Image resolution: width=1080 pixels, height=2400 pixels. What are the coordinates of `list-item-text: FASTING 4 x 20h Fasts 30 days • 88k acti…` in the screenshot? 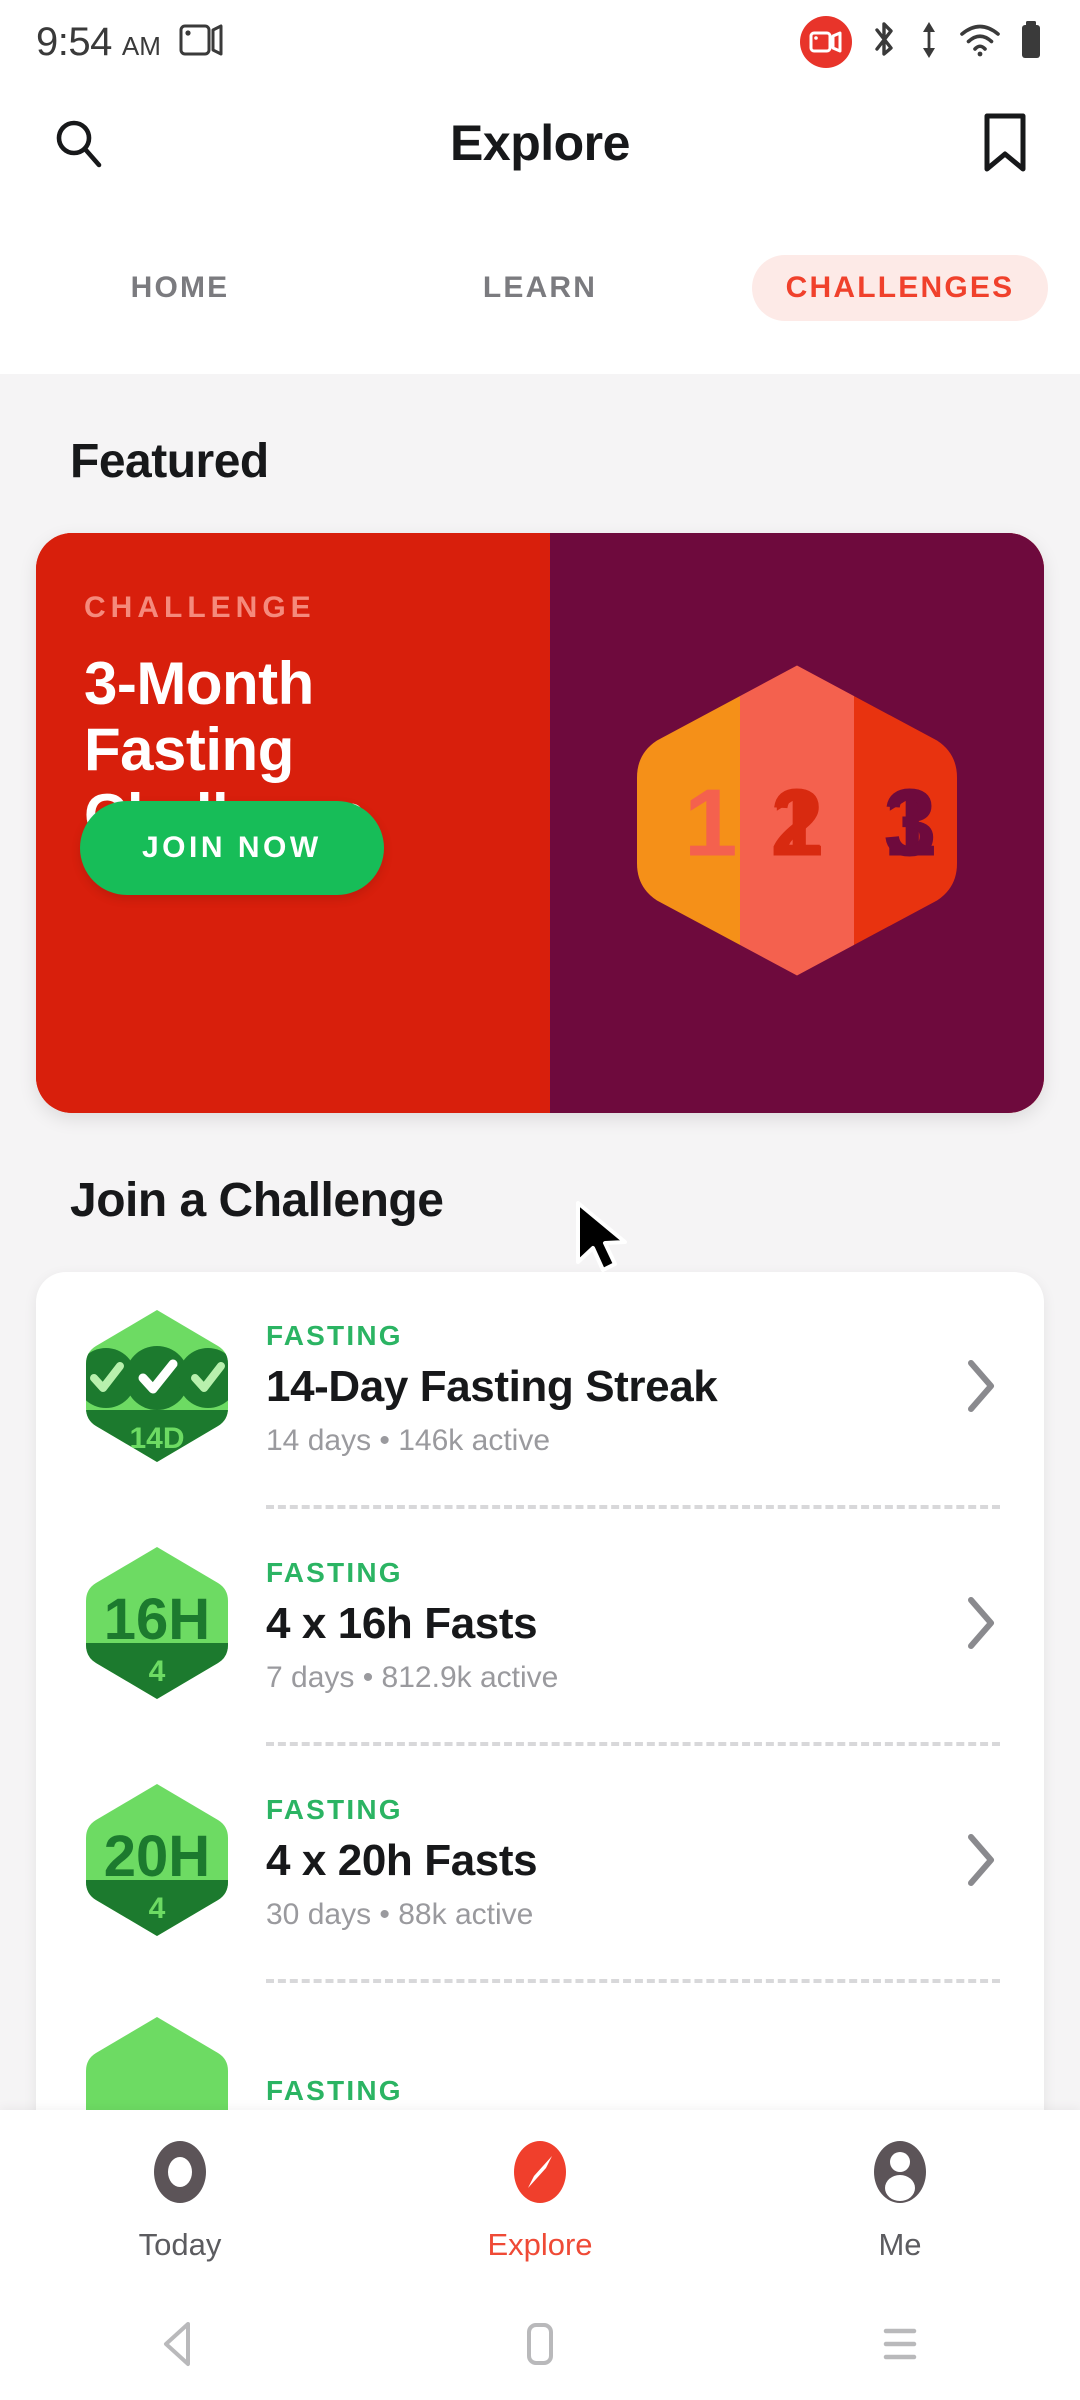 It's located at (597, 1863).